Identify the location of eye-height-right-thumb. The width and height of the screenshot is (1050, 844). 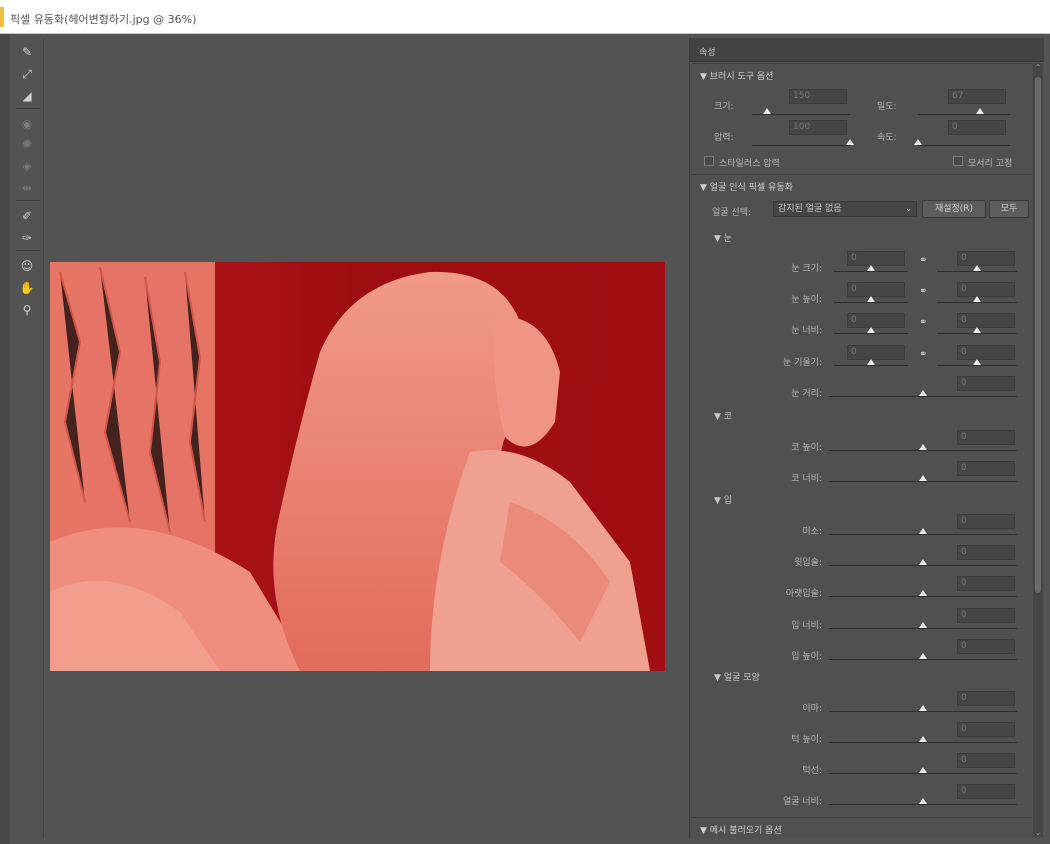
(977, 299).